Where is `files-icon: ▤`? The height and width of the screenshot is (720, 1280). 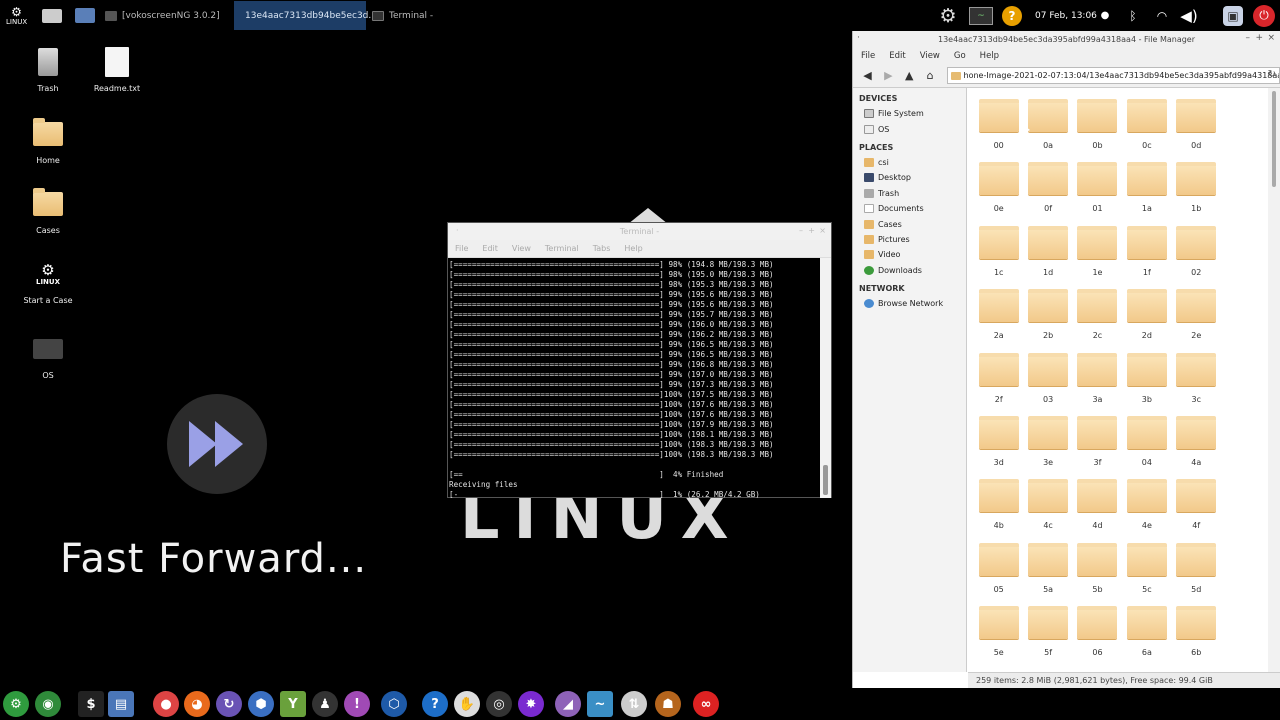 files-icon: ▤ is located at coordinates (121, 704).